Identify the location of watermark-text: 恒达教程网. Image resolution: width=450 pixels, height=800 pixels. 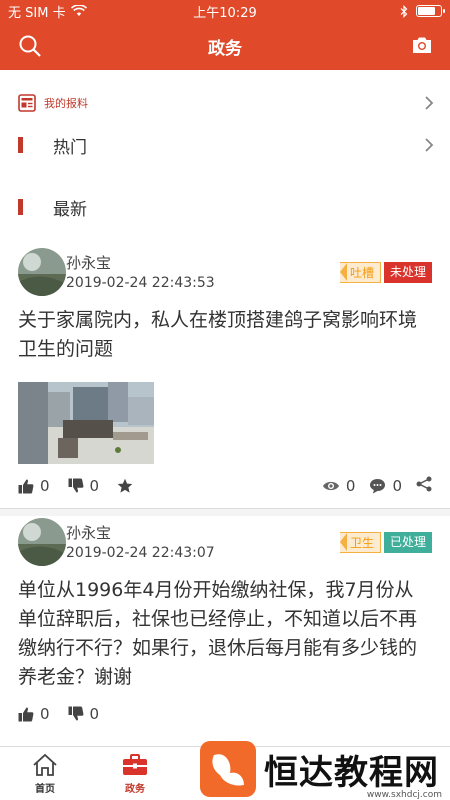
(351, 772).